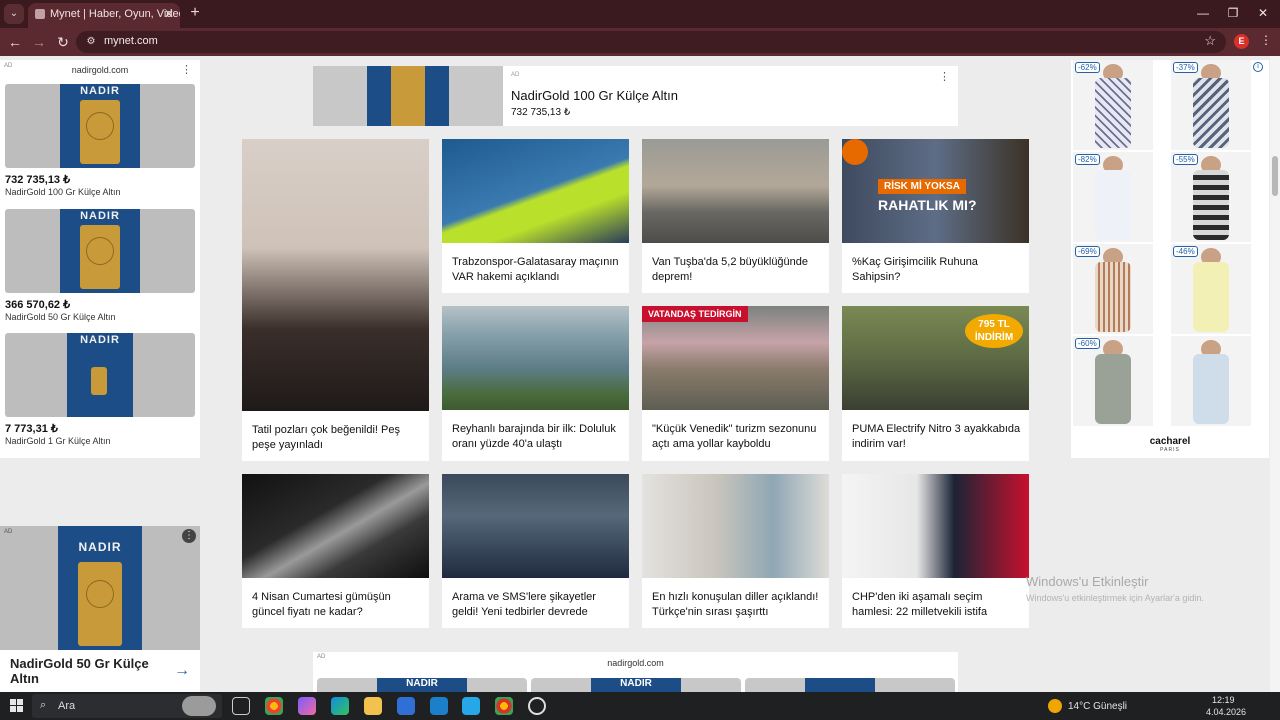  Describe the element at coordinates (1097, 706) in the screenshot. I see `weather-text: 14°C Güneşli` at that location.